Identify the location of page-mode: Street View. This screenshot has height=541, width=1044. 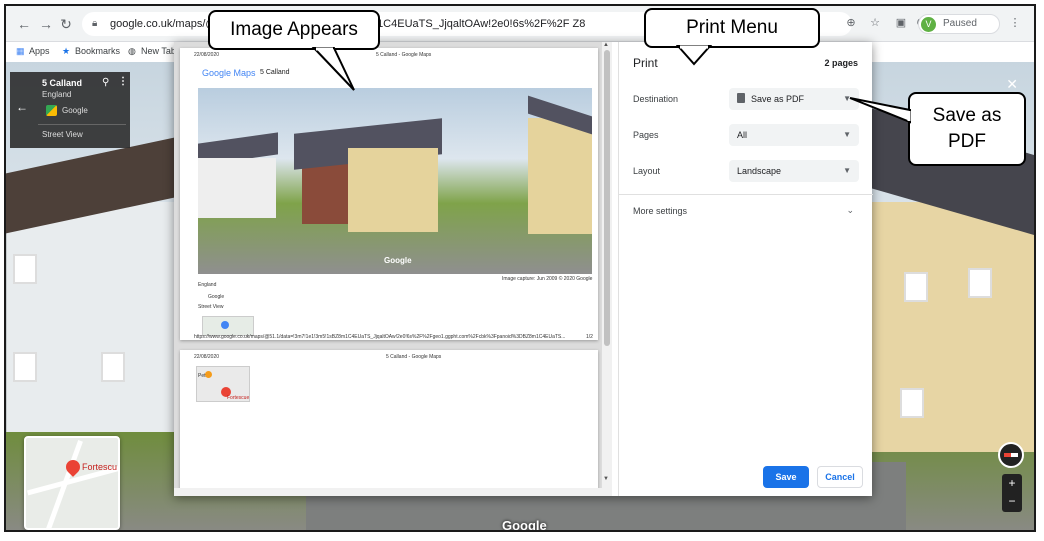
(211, 307).